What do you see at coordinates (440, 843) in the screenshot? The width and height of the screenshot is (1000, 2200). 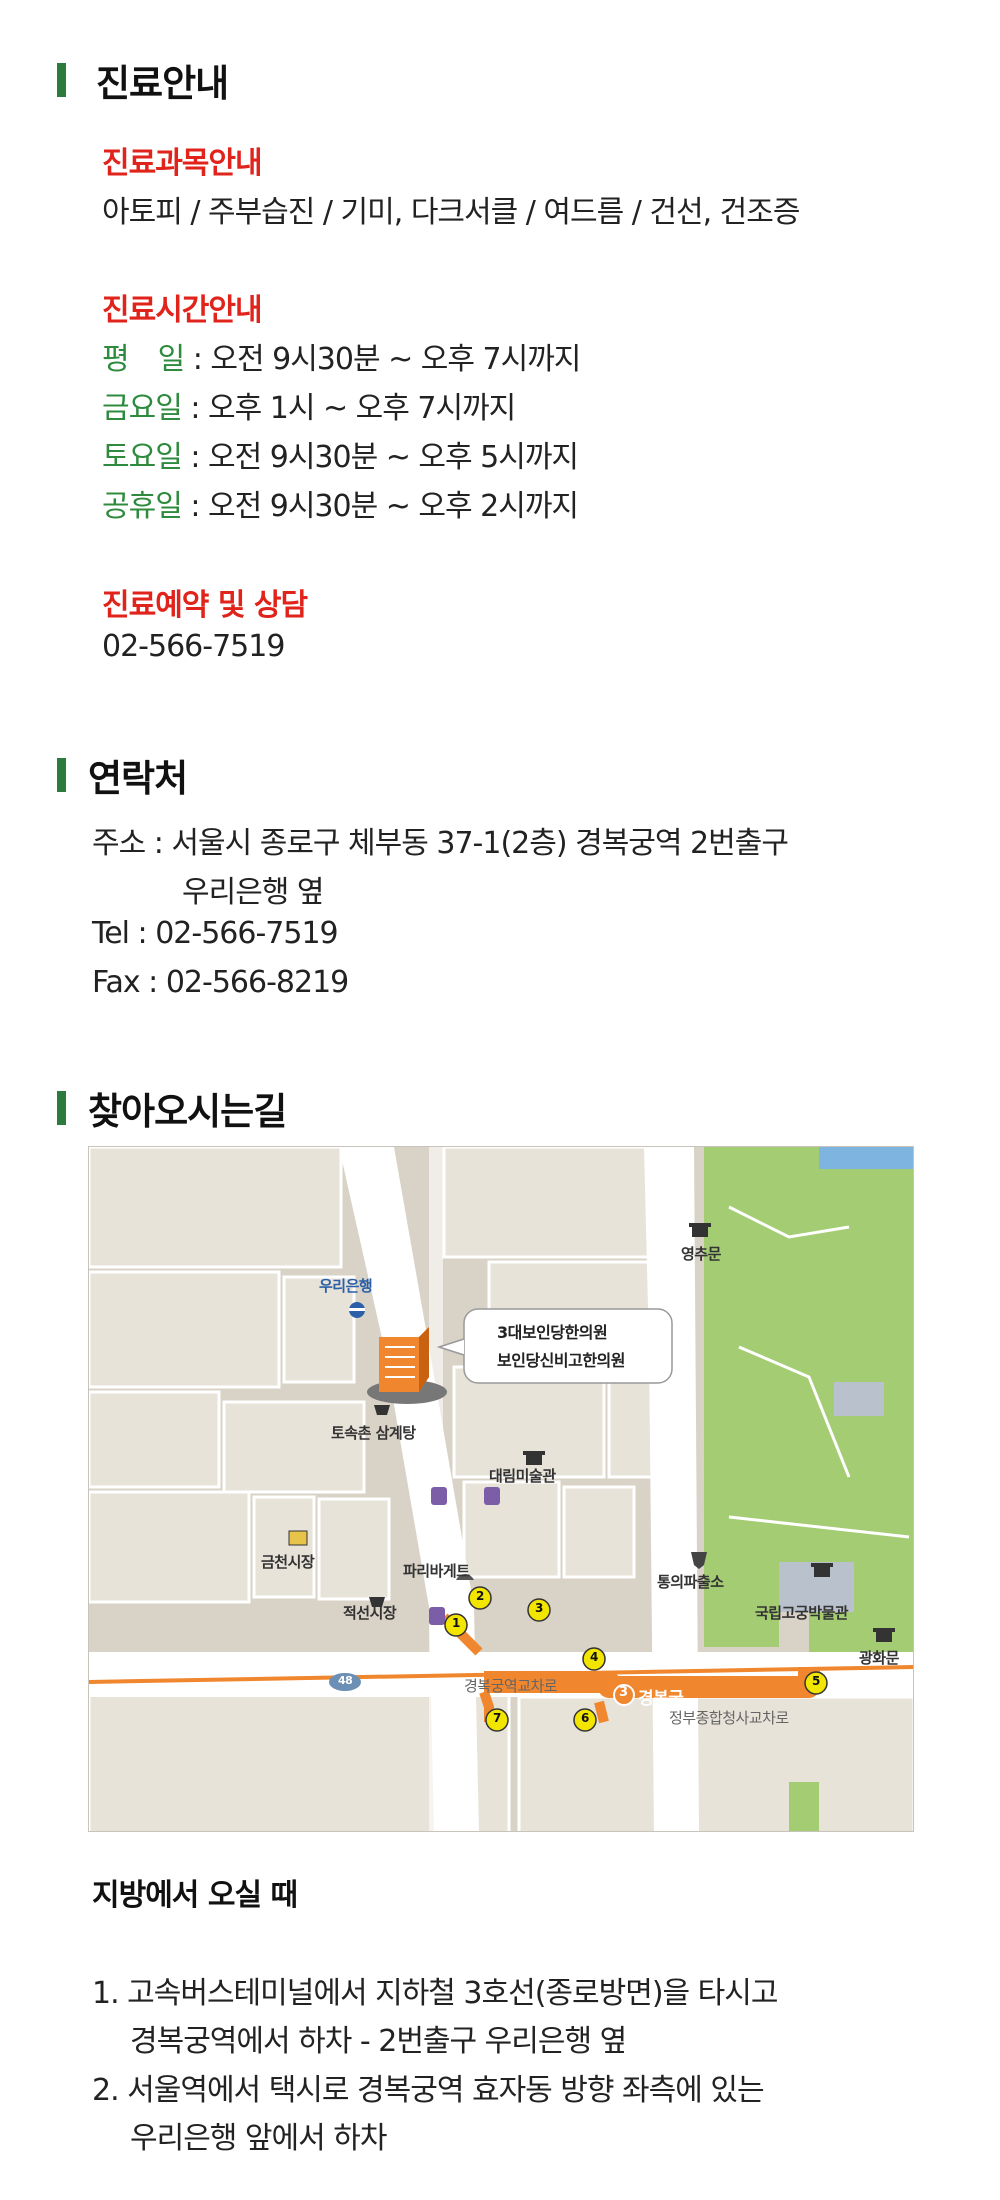 I see `address-line1: 주소 : 서울시 종로구 체부동 37-1(2층) 경복궁역 2번출구` at bounding box center [440, 843].